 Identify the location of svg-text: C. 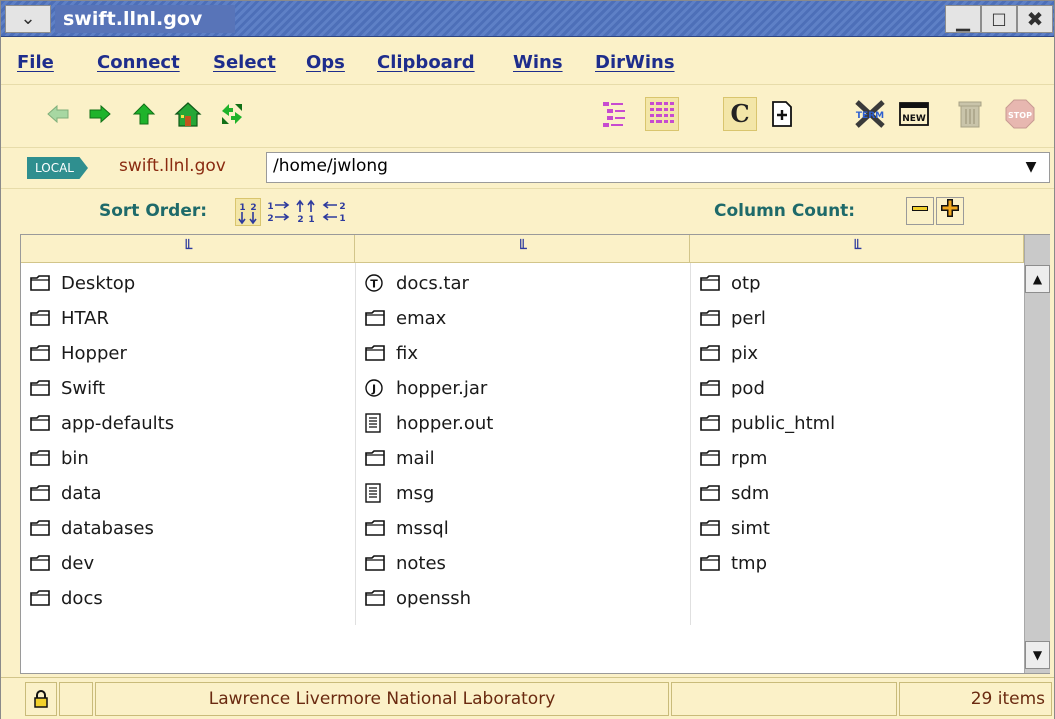
(739, 114).